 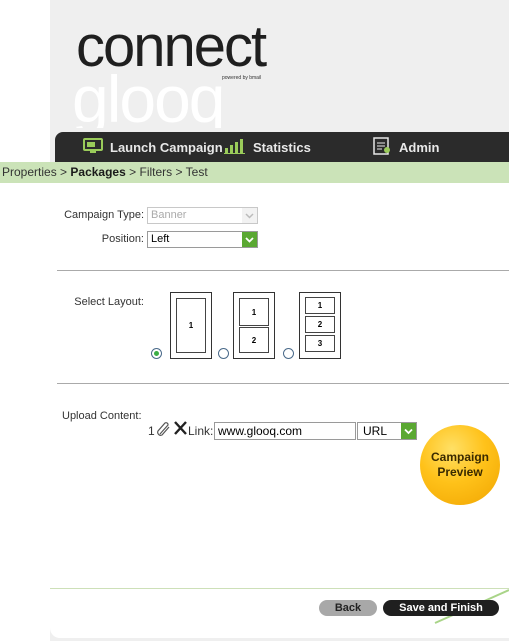 I want to click on nav-statistics: Statistics, so click(x=267, y=147).